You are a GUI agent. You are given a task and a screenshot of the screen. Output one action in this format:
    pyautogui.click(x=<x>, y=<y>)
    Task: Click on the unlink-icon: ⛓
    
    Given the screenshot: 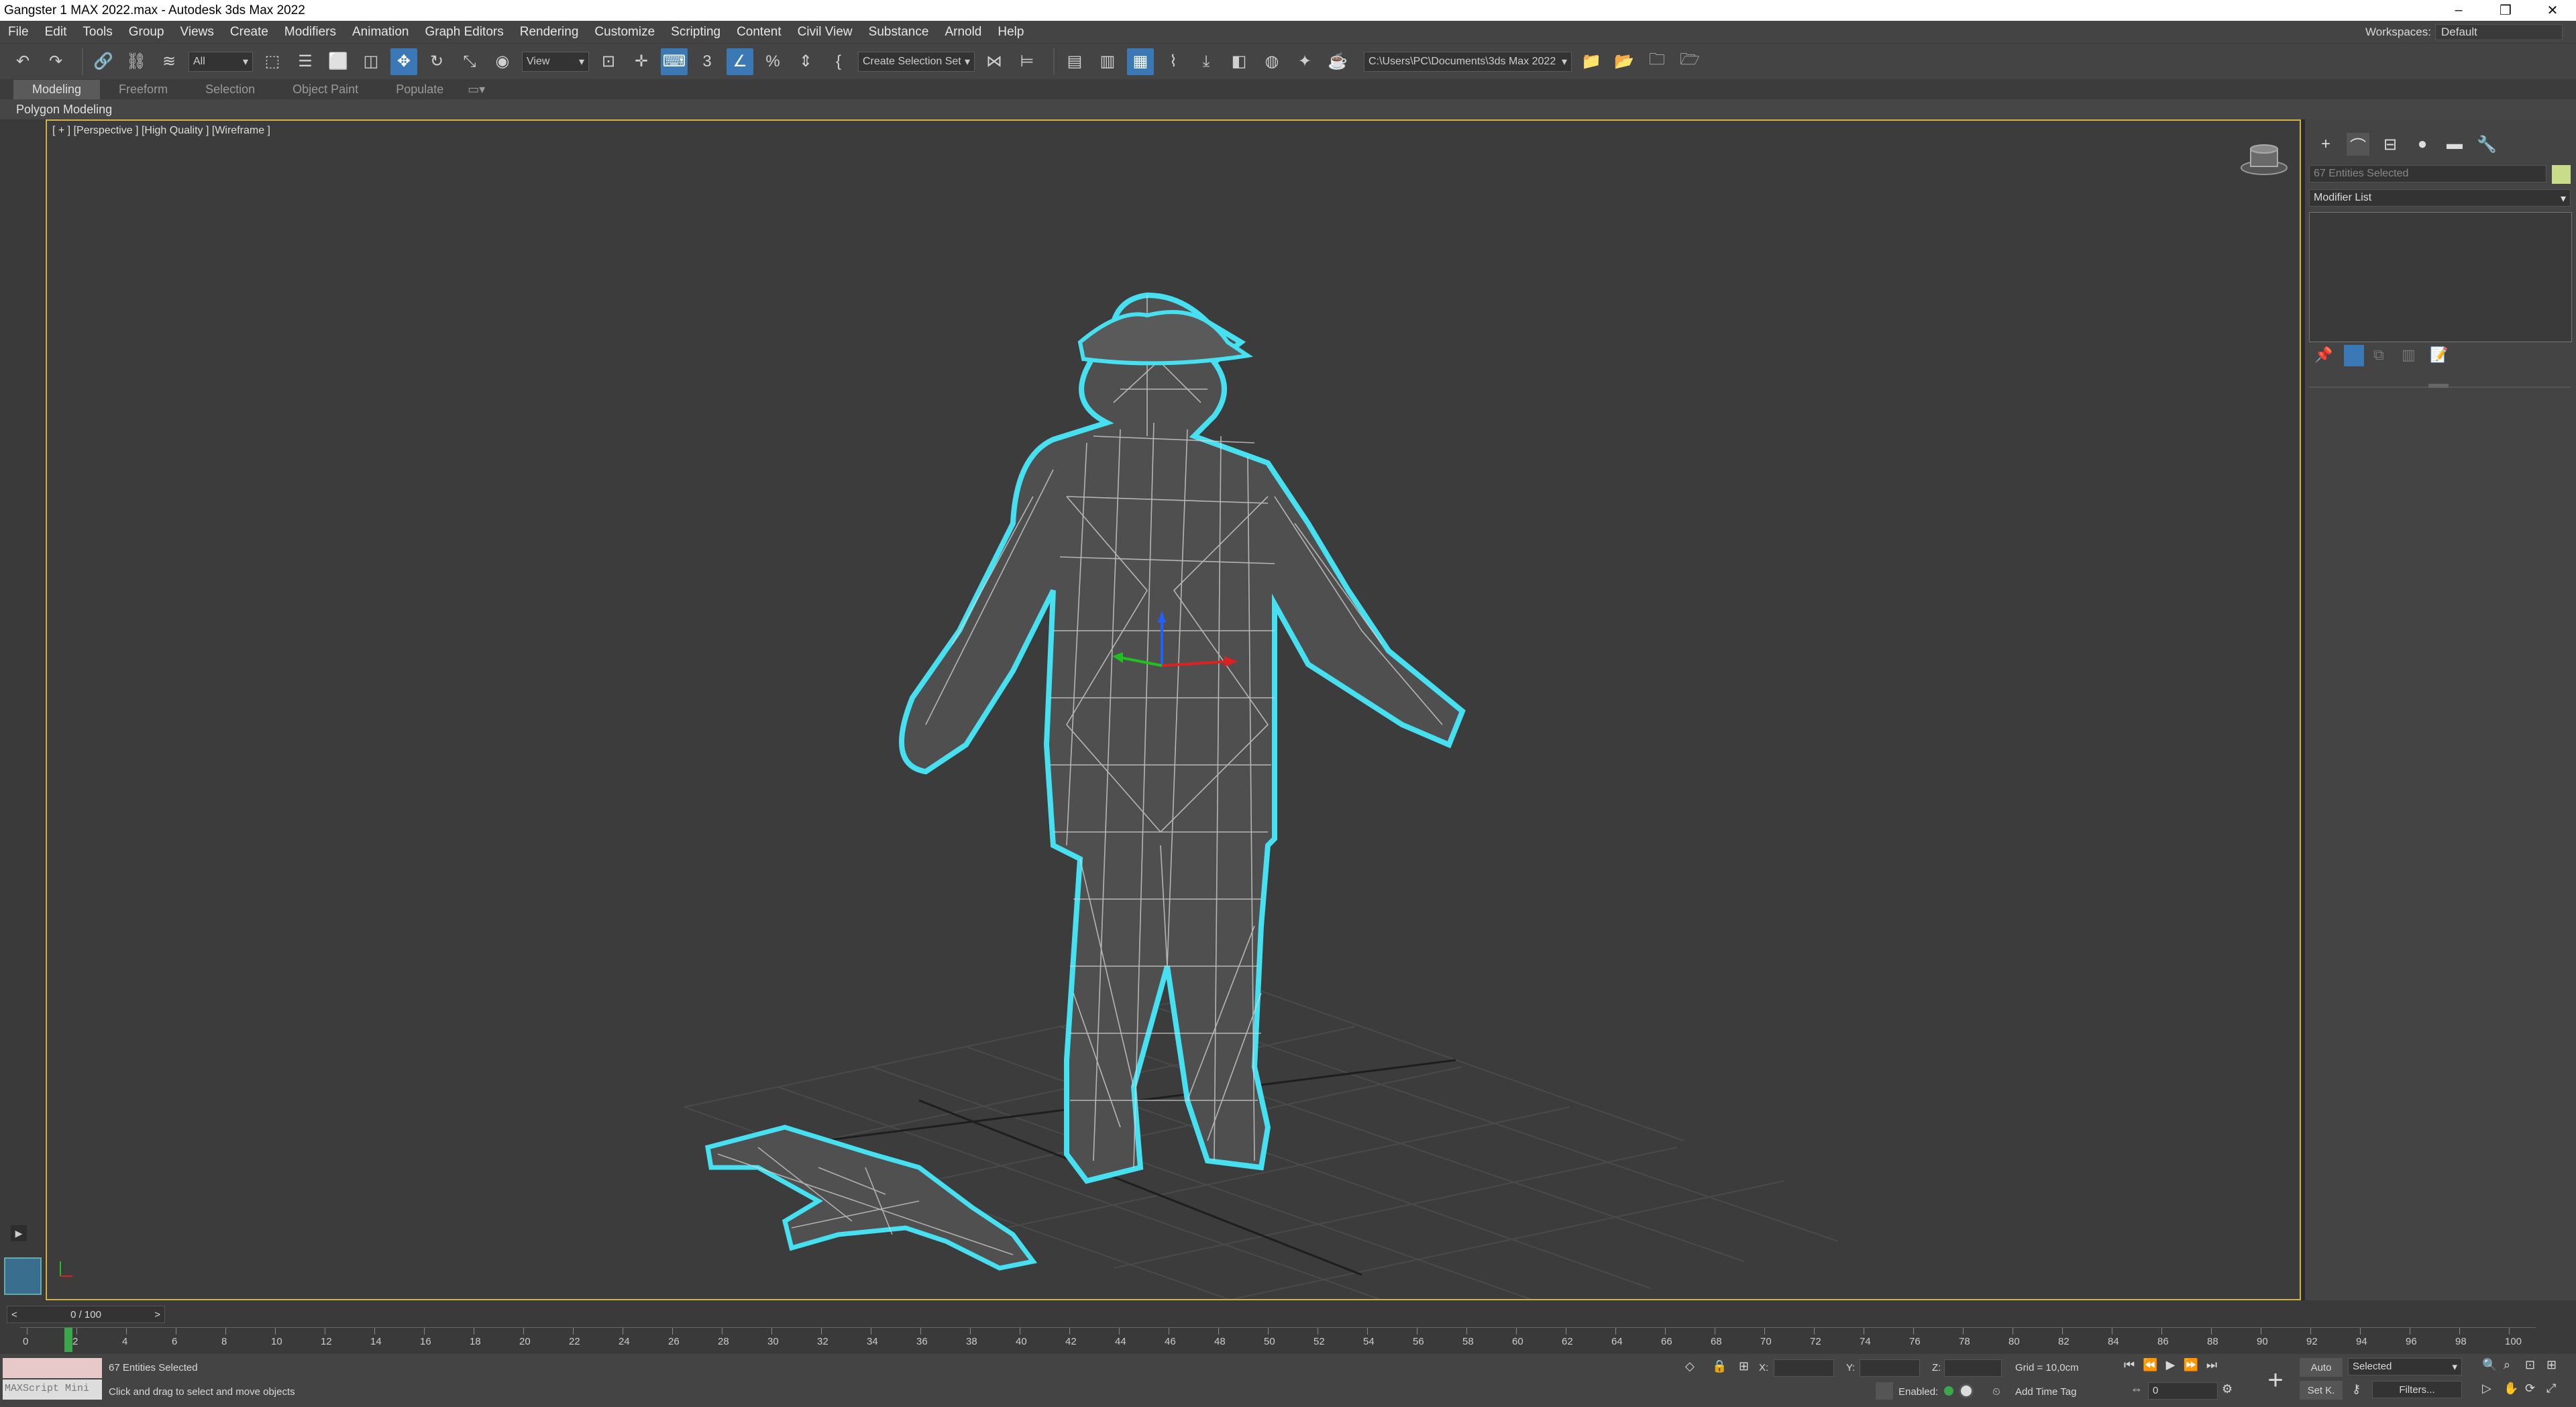 What is the action you would take?
    pyautogui.click(x=136, y=61)
    